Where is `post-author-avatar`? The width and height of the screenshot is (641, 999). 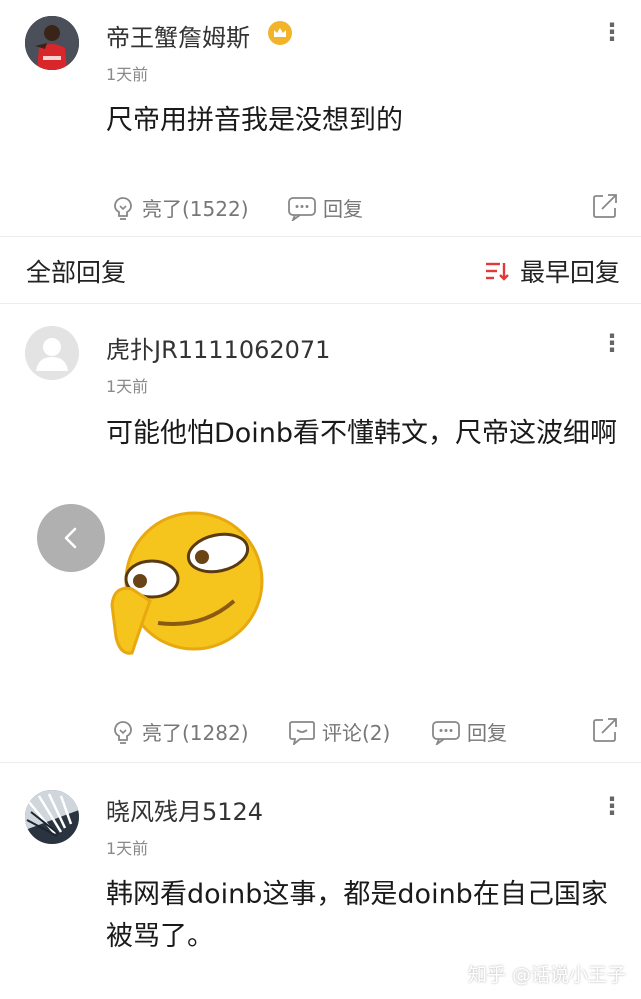
post-author-avatar is located at coordinates (52, 43).